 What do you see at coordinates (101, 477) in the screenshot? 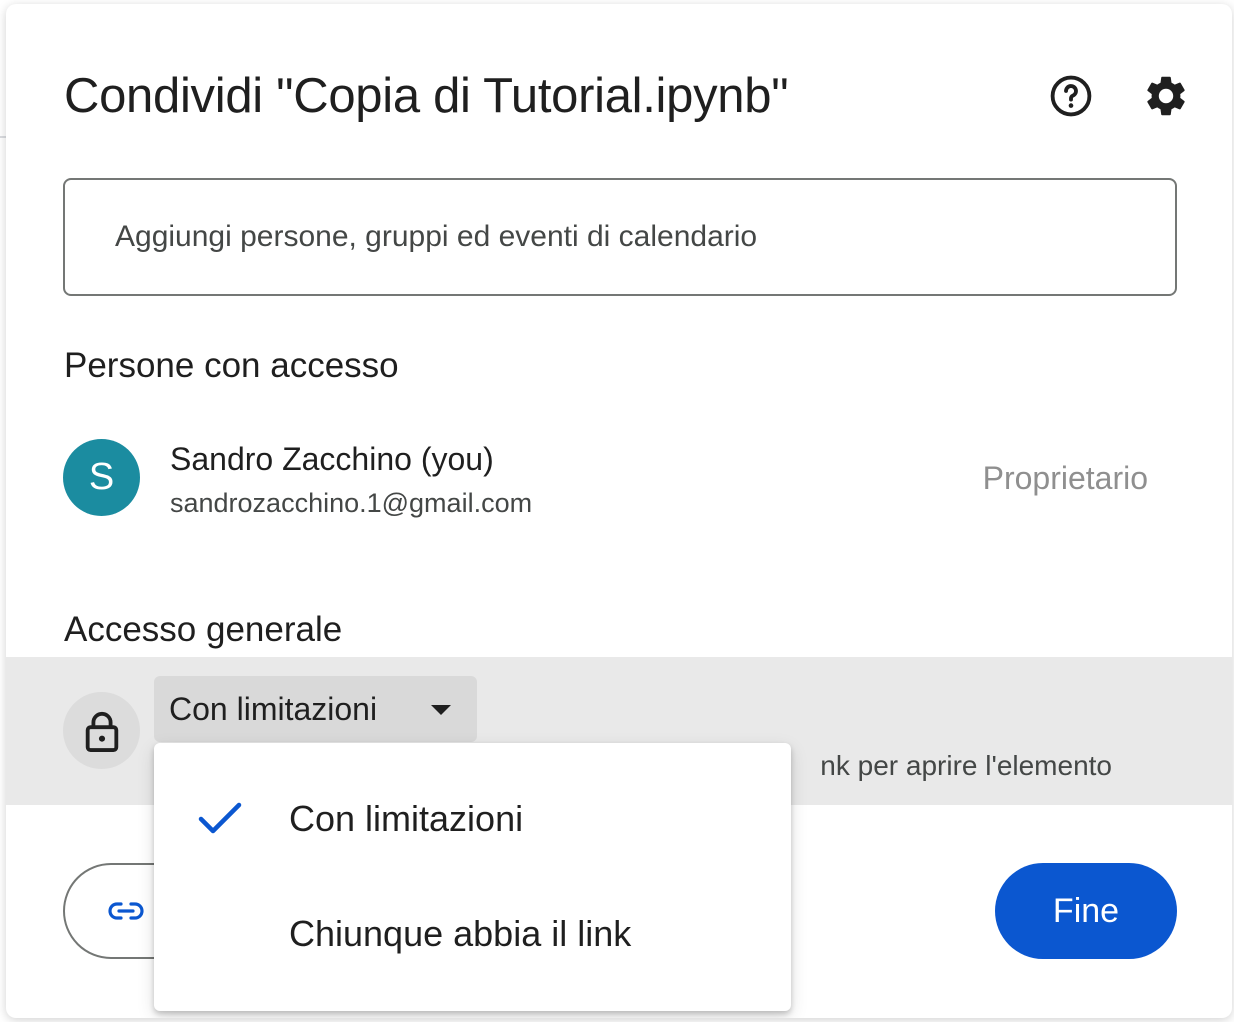
I see `avatar: S` at bounding box center [101, 477].